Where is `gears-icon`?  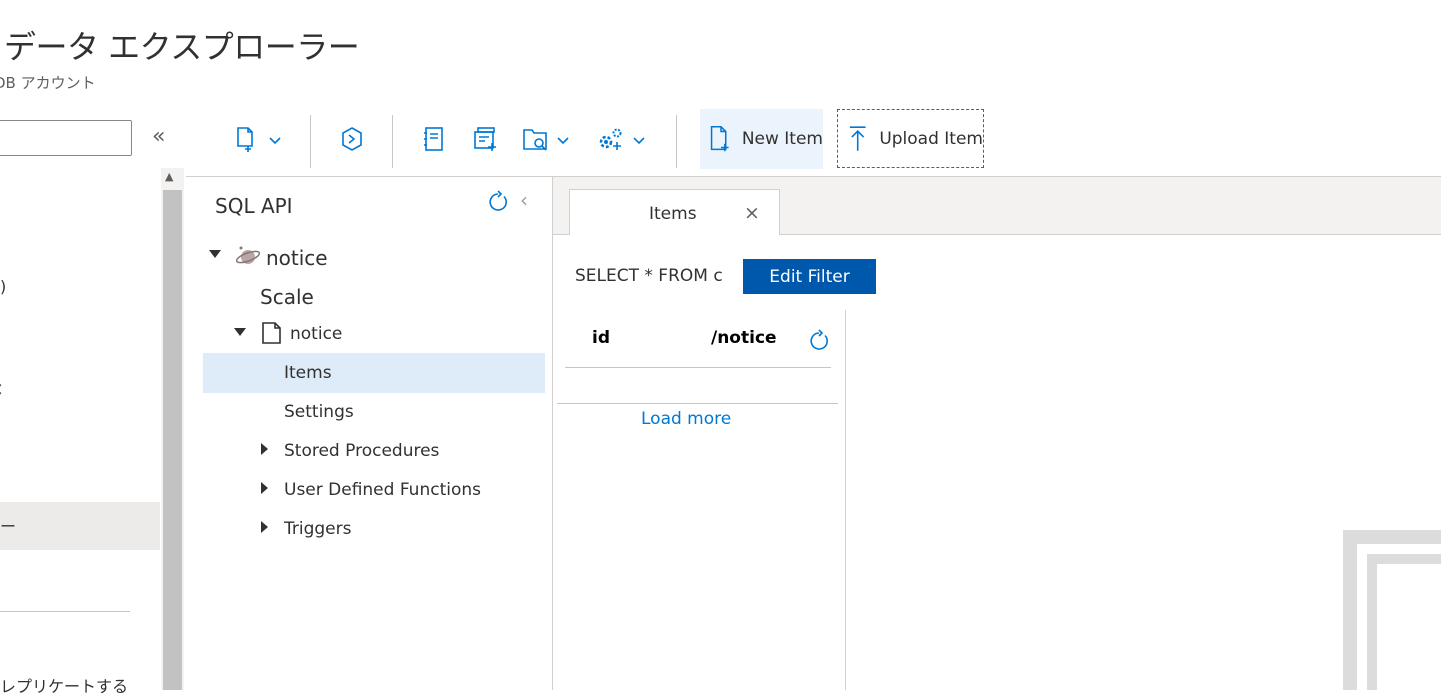
gears-icon is located at coordinates (622, 139).